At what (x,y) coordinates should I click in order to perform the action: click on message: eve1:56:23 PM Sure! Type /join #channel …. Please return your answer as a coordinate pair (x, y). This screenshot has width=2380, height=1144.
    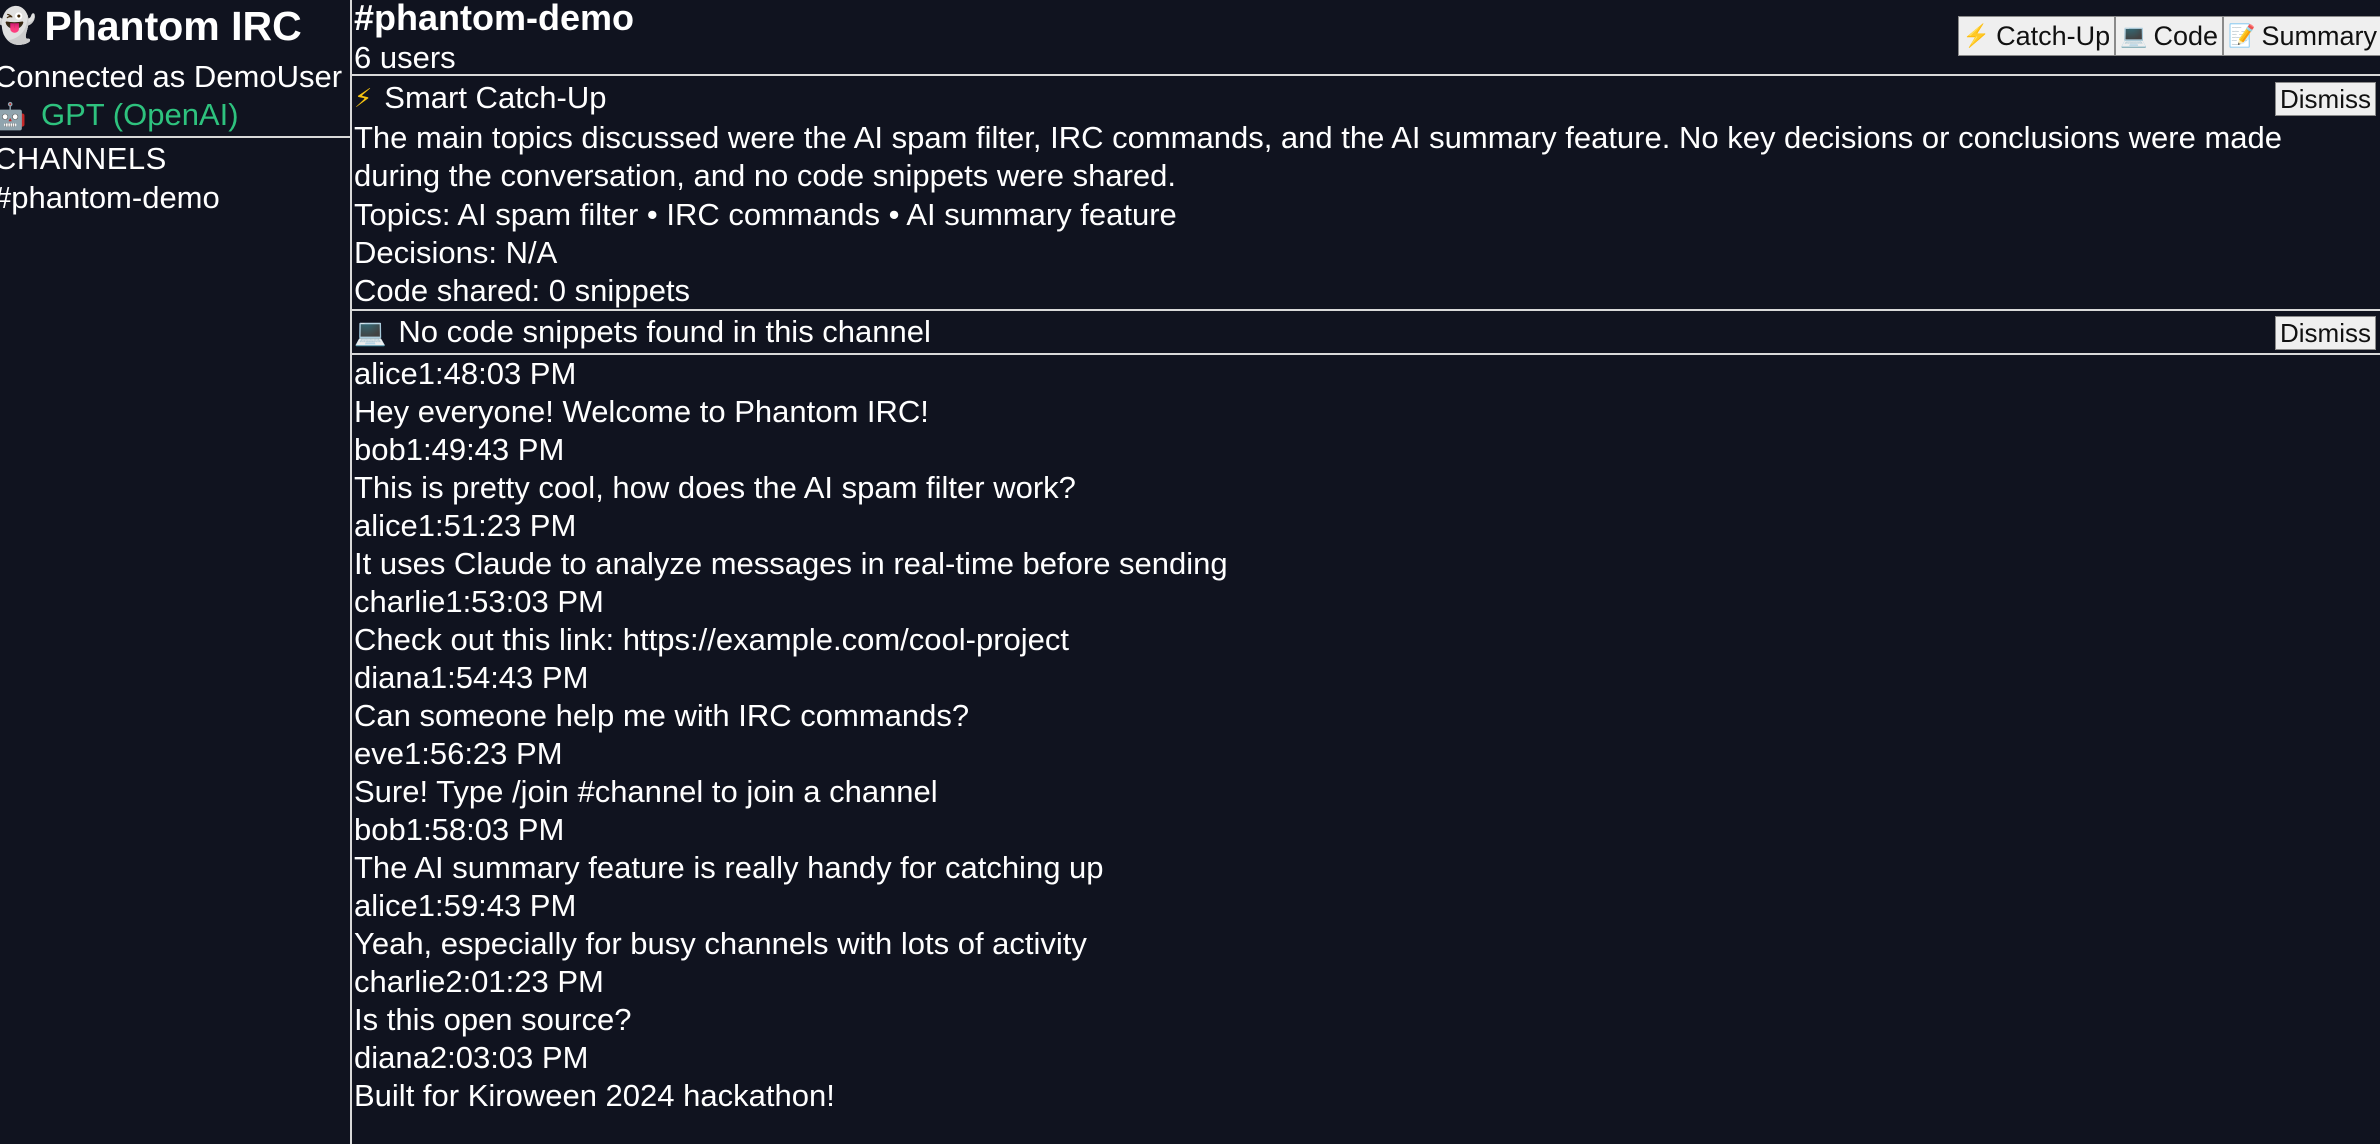
    Looking at the image, I should click on (1364, 773).